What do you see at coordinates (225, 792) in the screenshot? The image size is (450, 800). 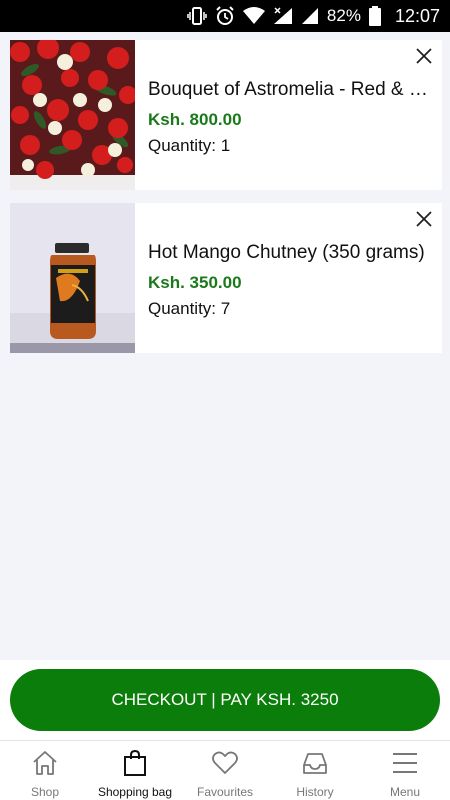 I see `nav-label: Favourites` at bounding box center [225, 792].